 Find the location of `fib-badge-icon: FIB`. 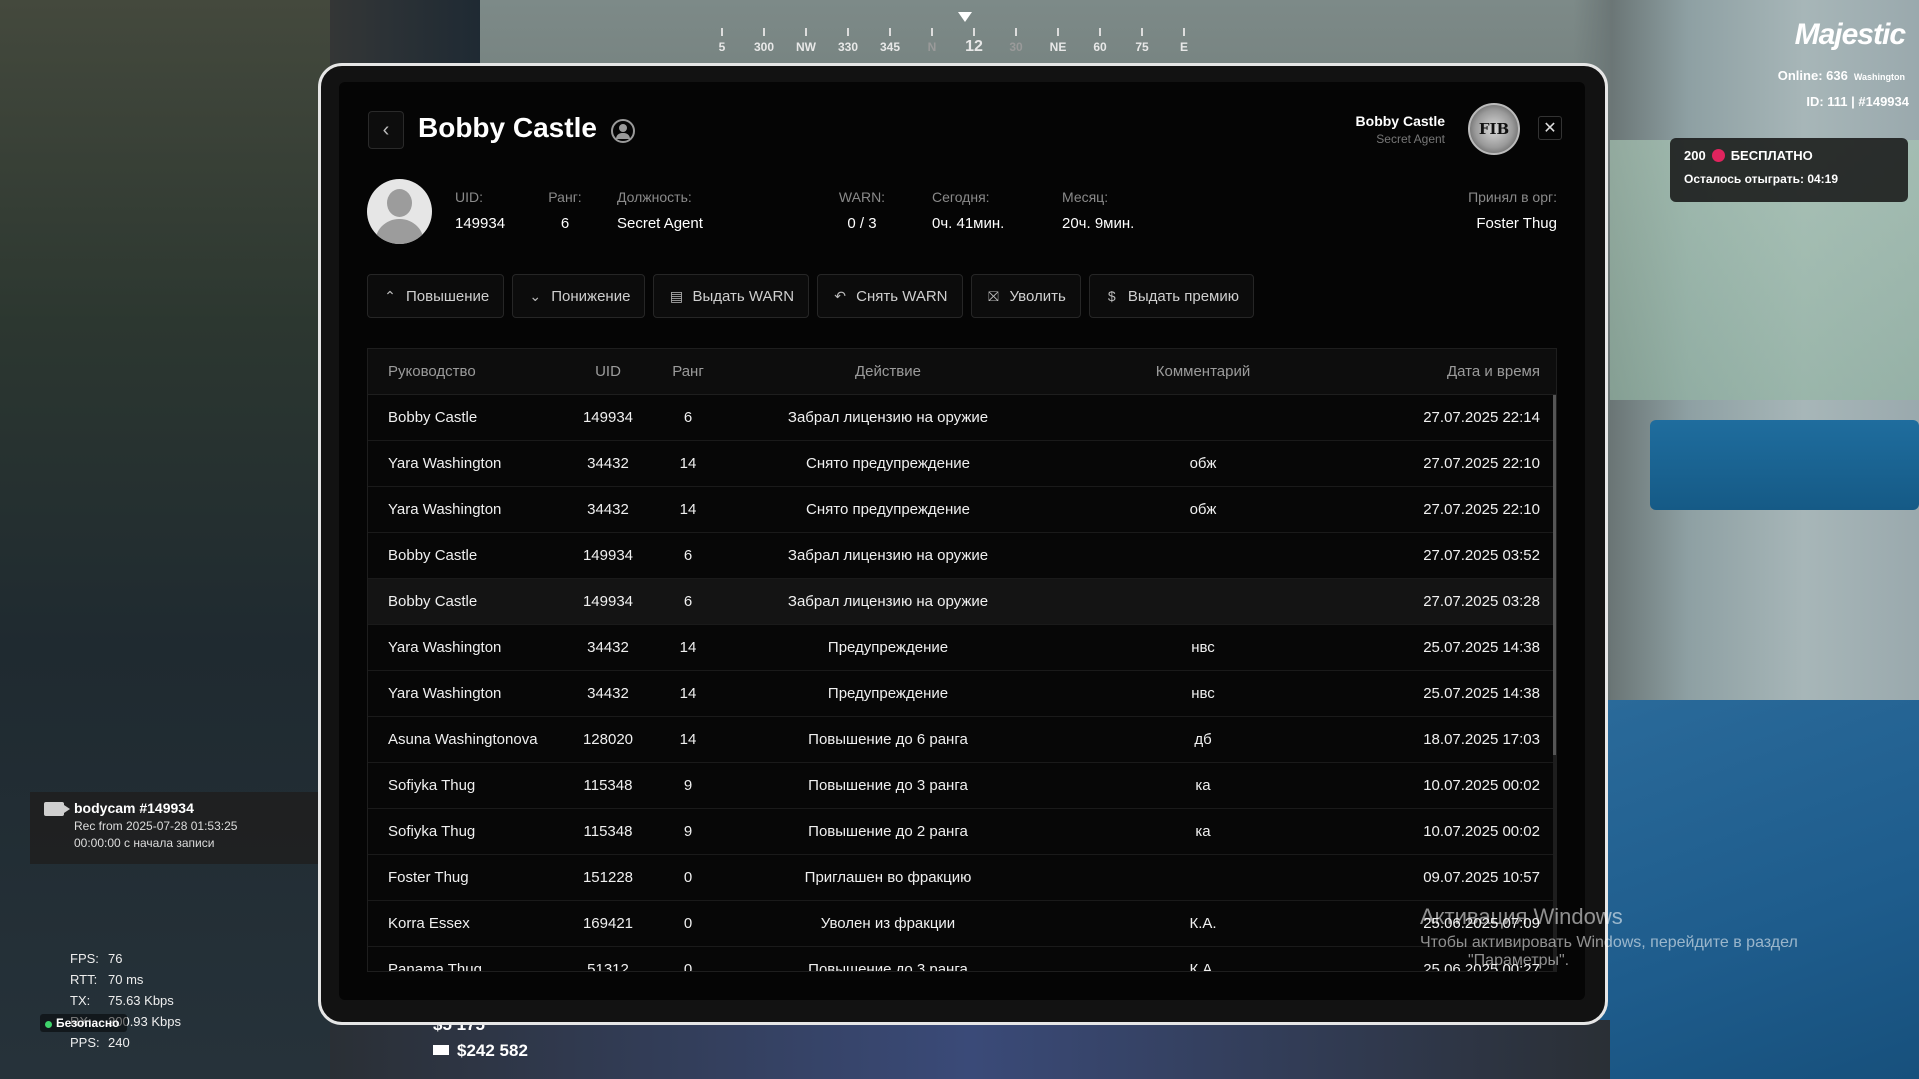

fib-badge-icon: FIB is located at coordinates (1494, 129).